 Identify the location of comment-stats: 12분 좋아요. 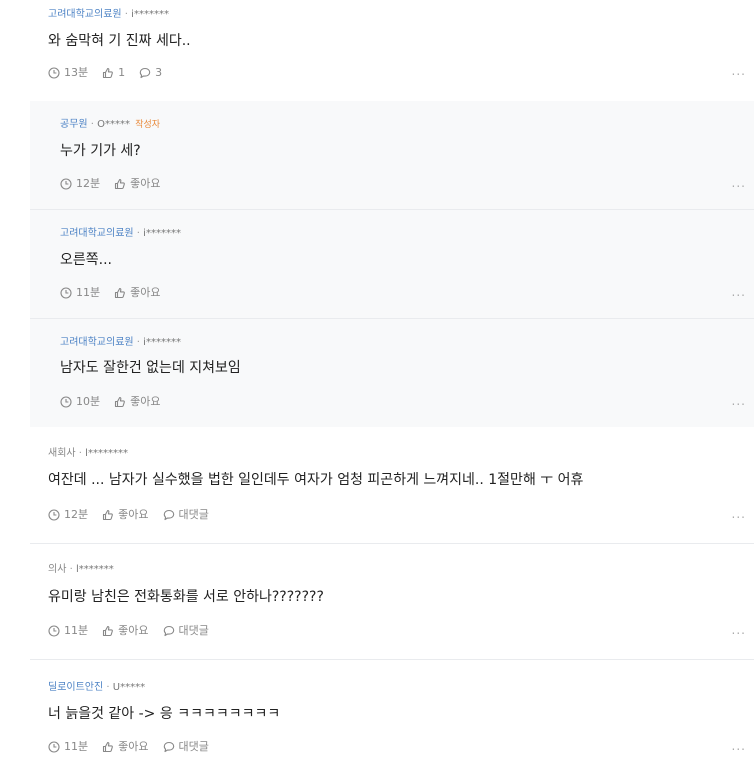
(117, 184).